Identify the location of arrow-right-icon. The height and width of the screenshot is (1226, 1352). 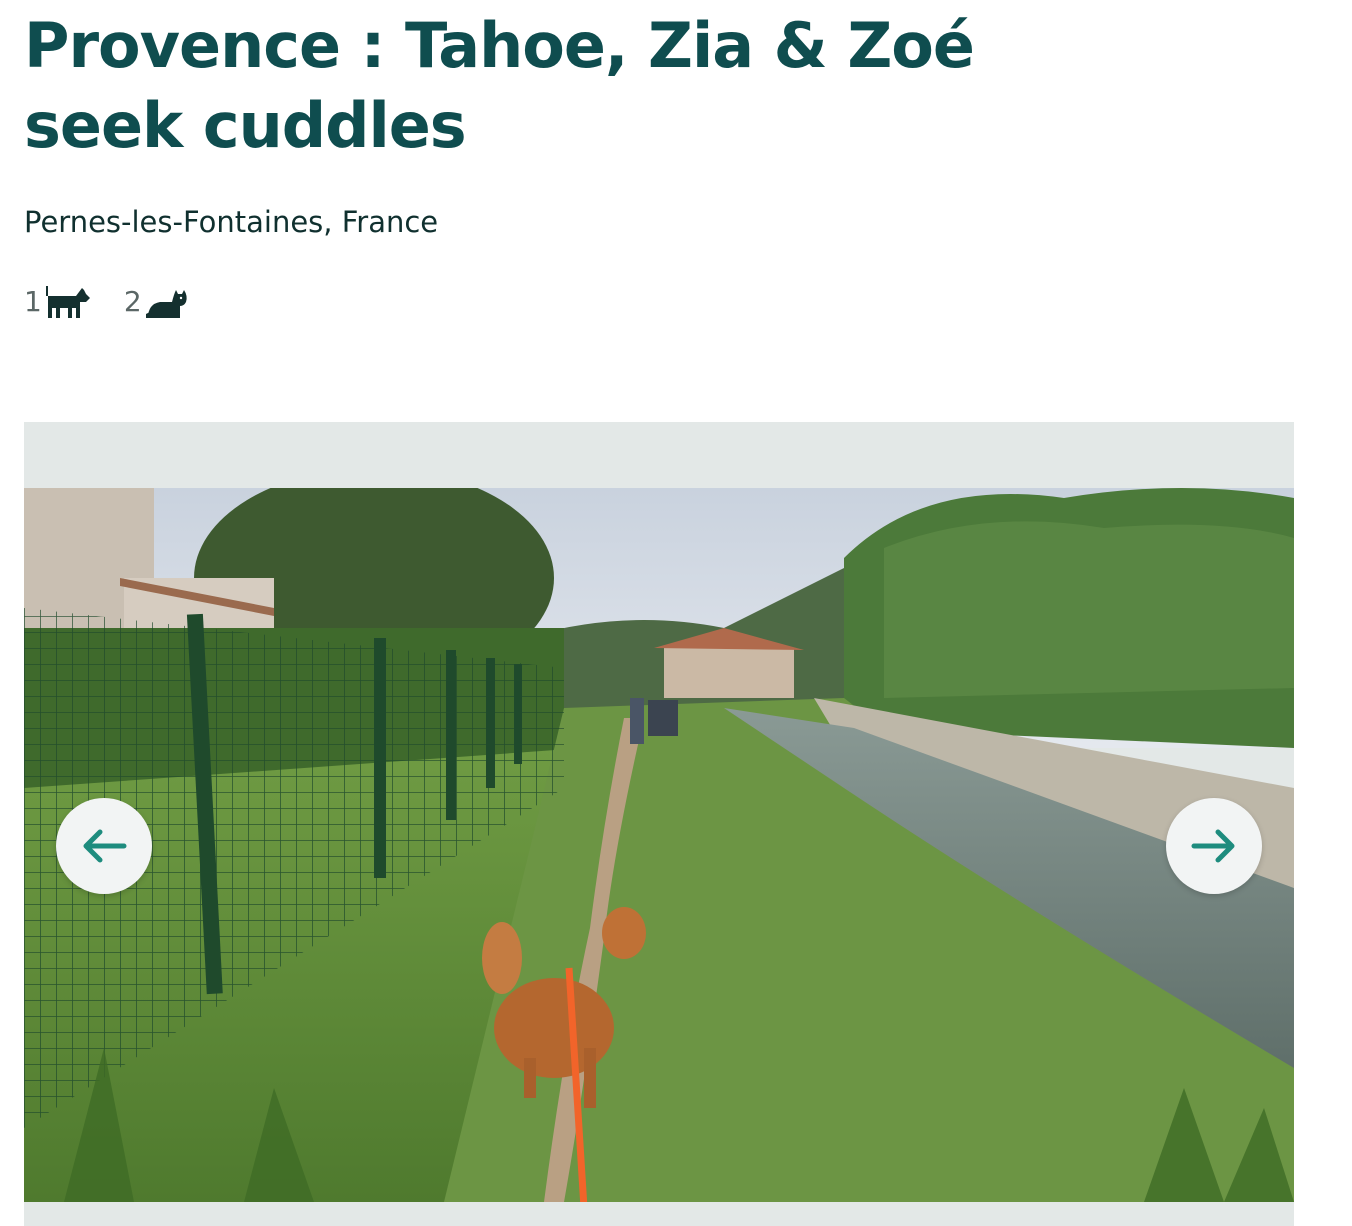
(1213, 846).